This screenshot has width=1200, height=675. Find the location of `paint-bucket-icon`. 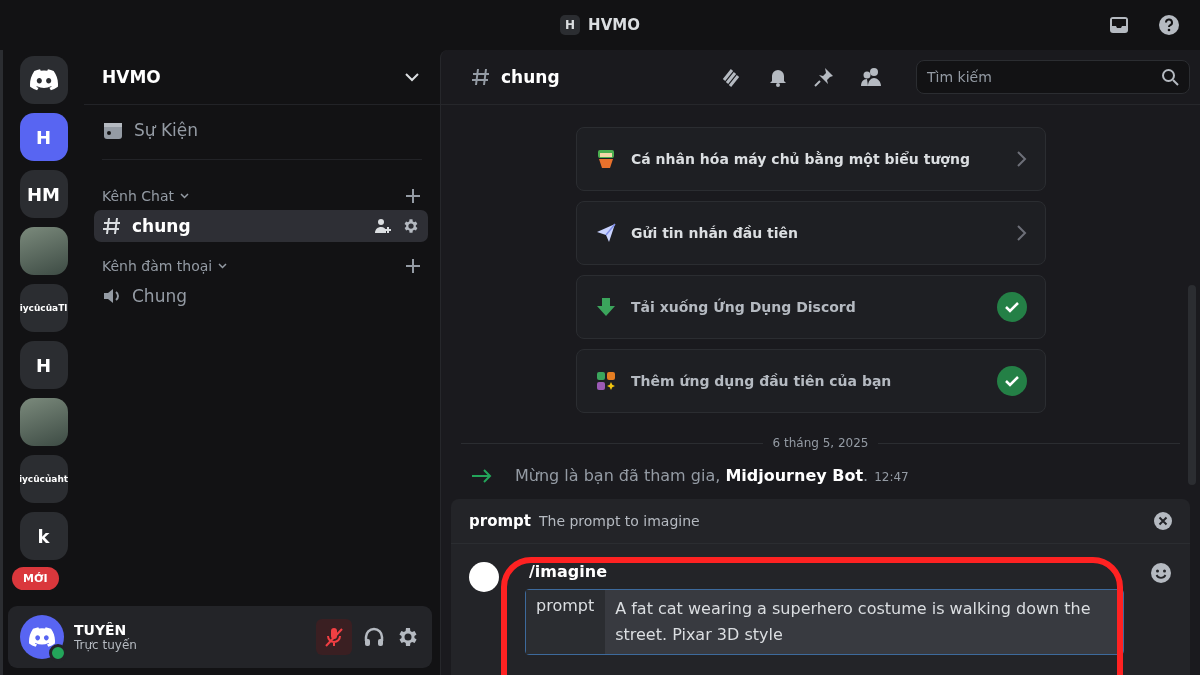

paint-bucket-icon is located at coordinates (606, 159).